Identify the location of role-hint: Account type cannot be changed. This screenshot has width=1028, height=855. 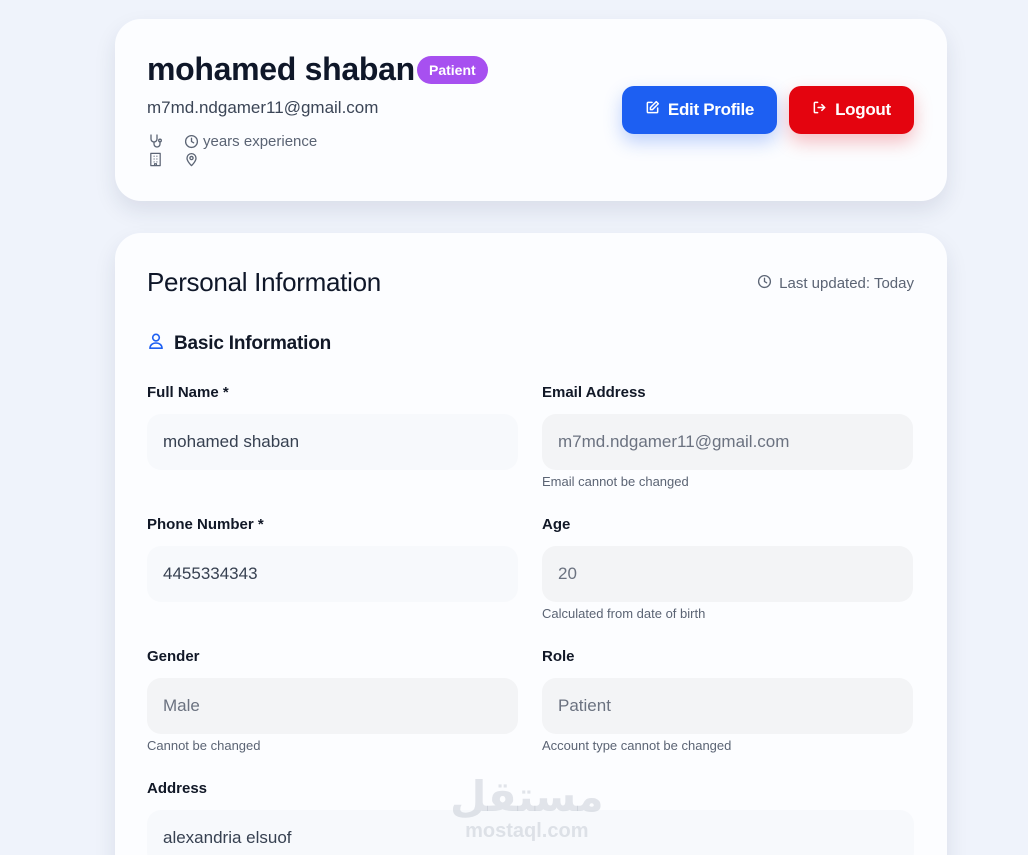
(637, 745).